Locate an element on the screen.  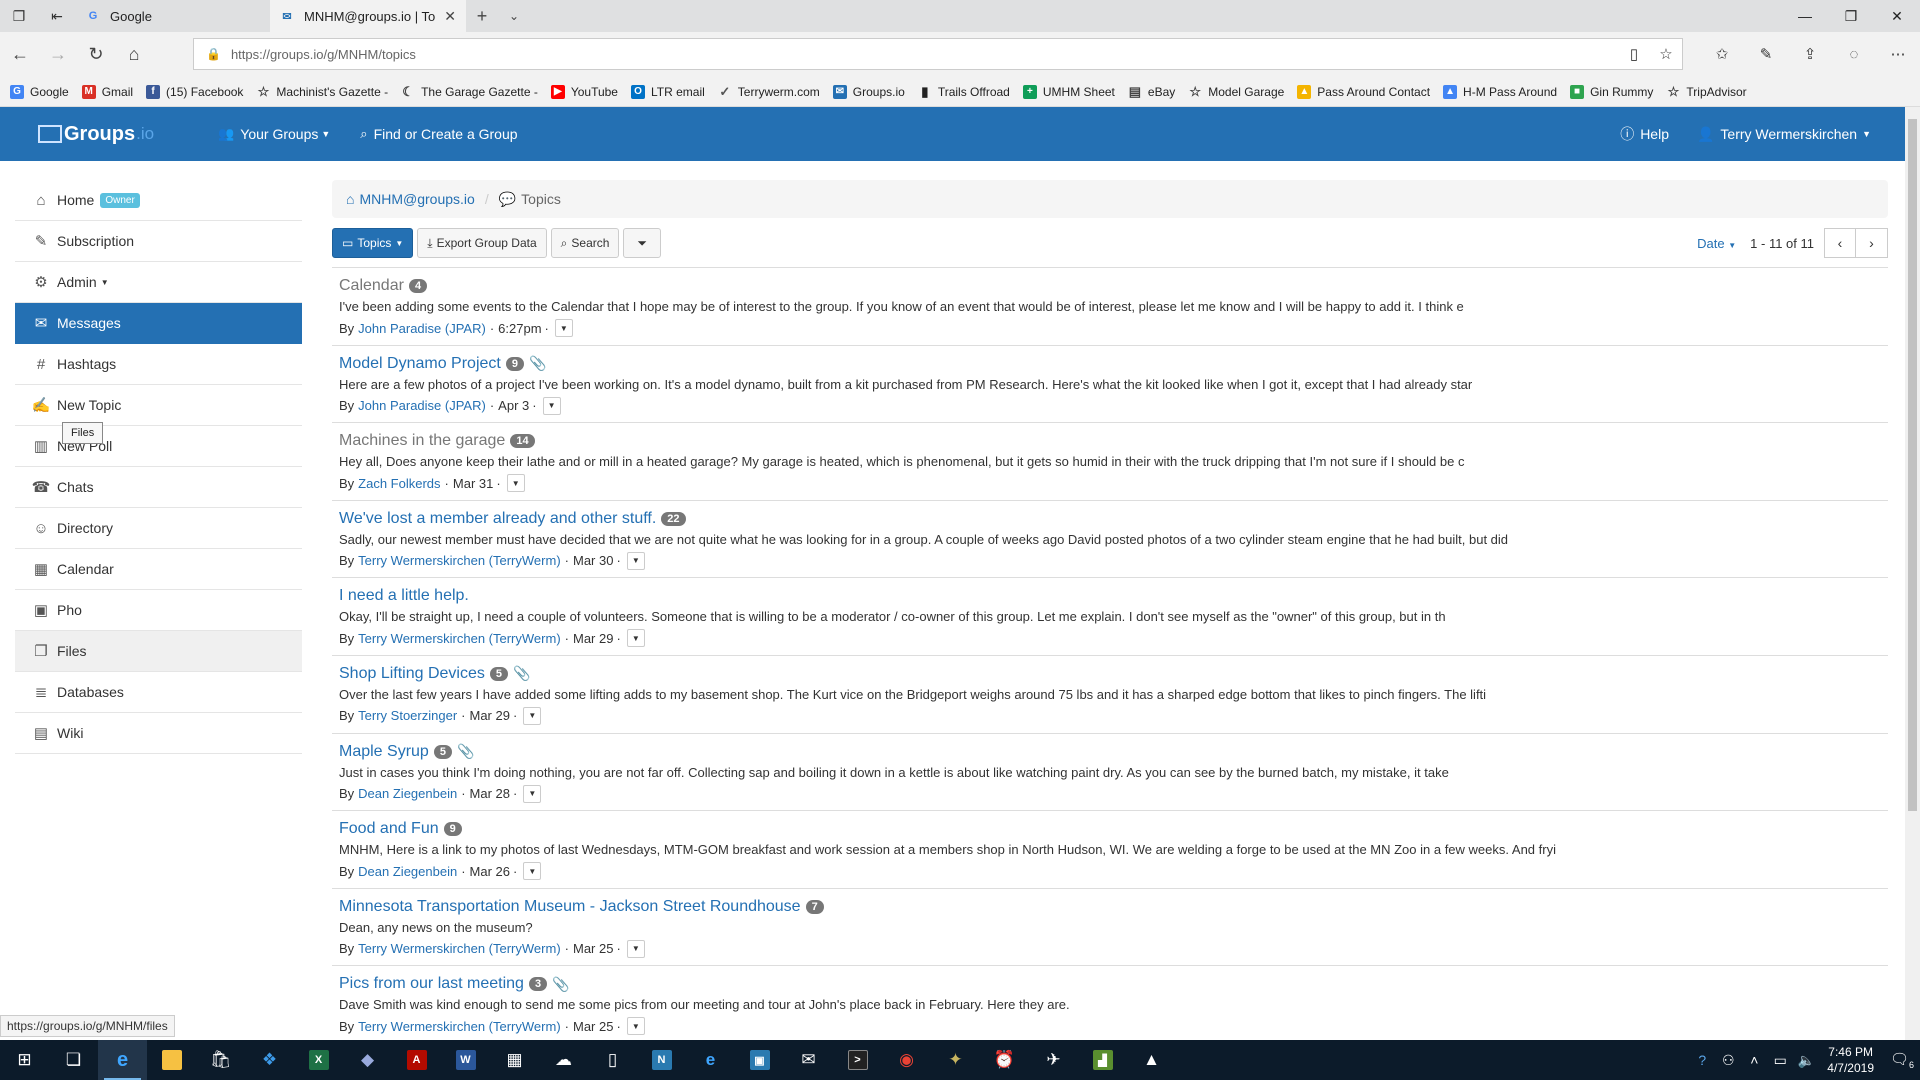
favorite-game: ■ Gin Rummy is located at coordinates (1611, 91).